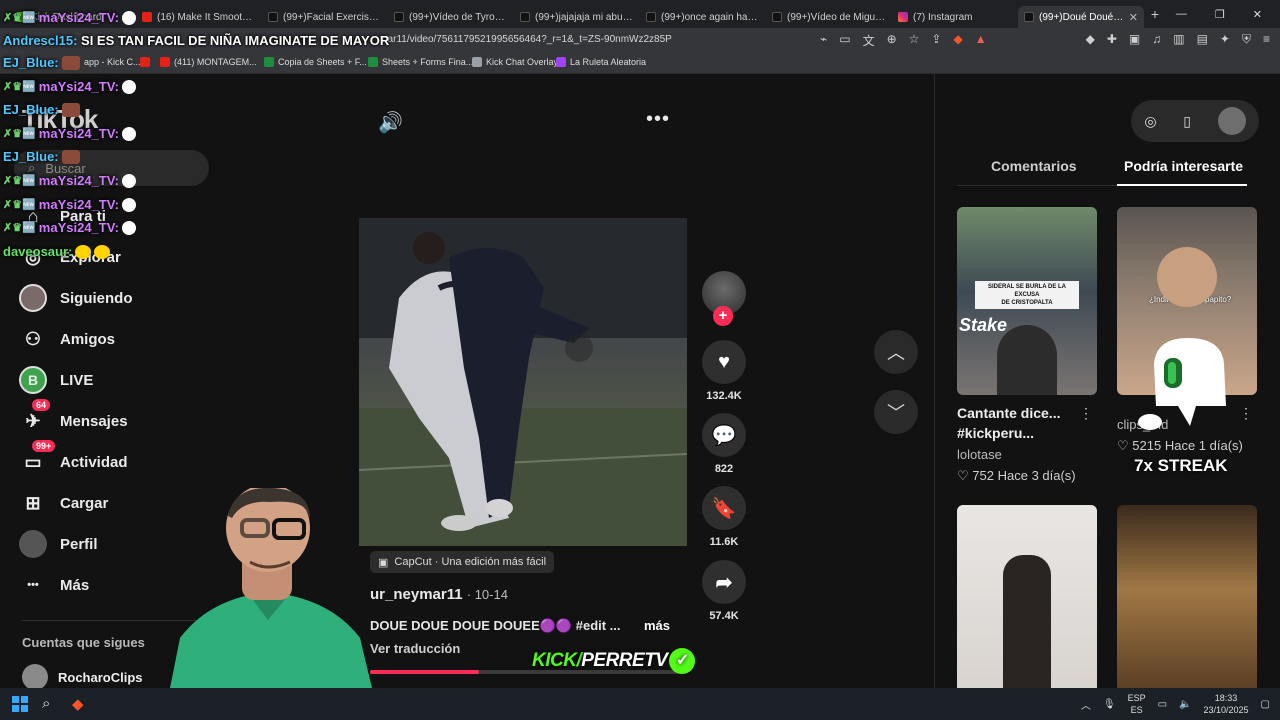  Describe the element at coordinates (914, 40) in the screenshot. I see `bookmark-star-icon: ☆` at that location.